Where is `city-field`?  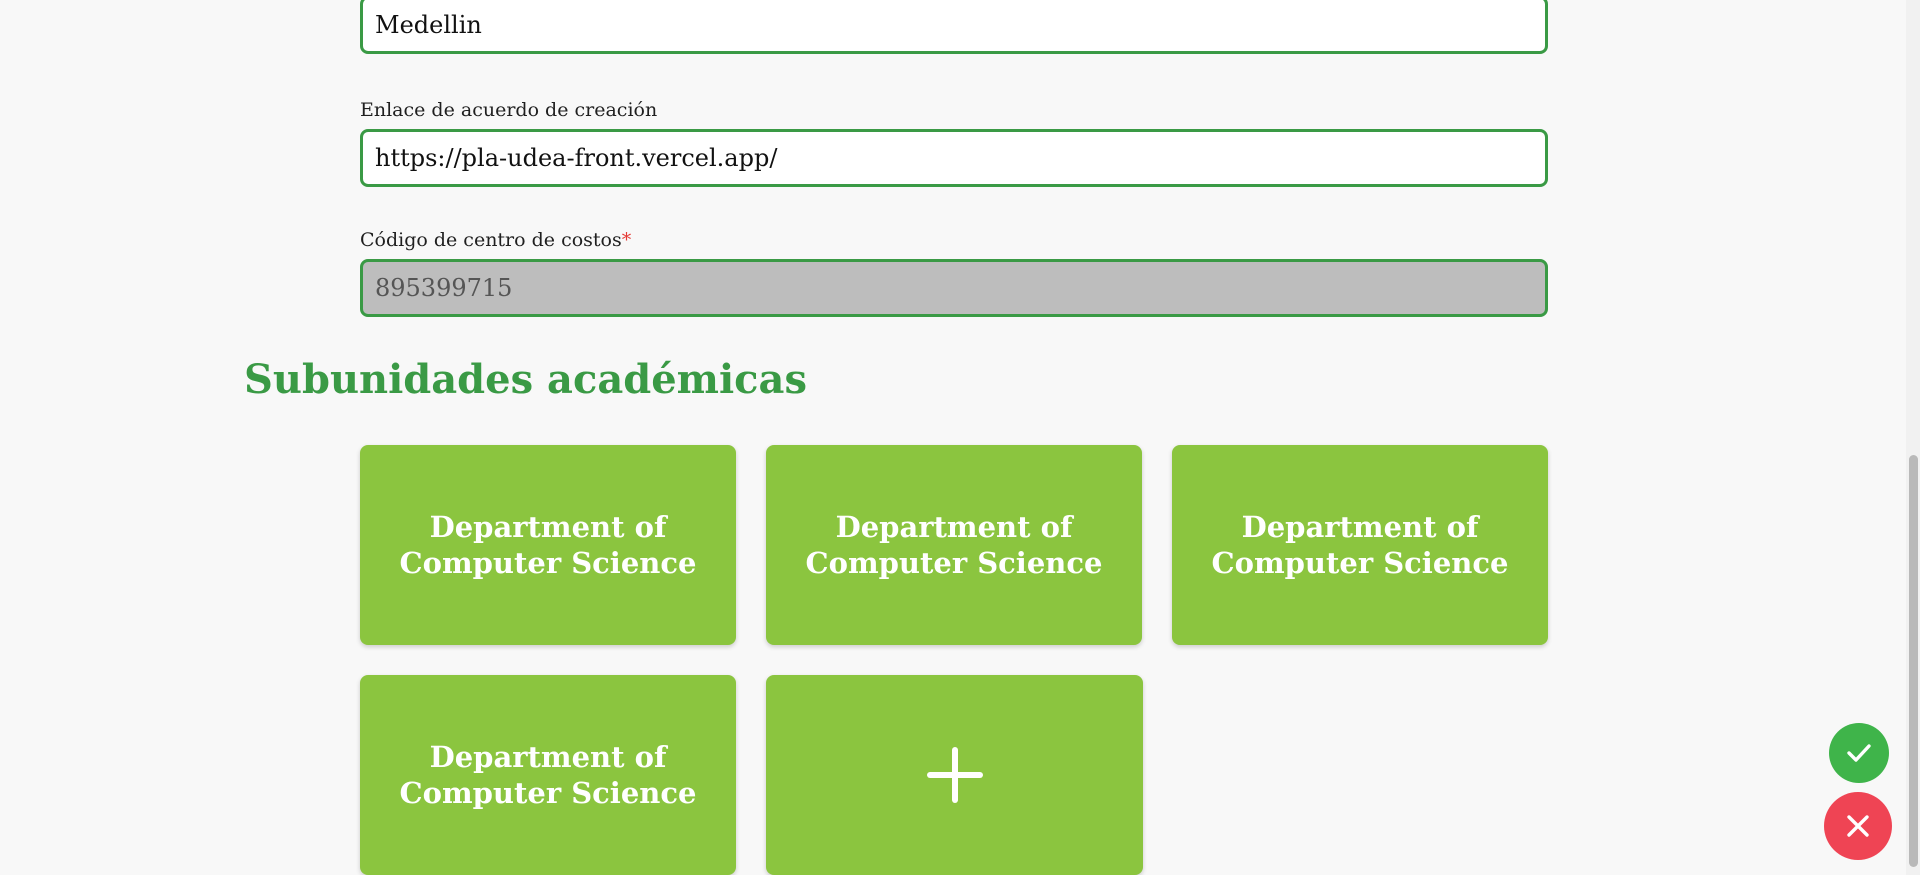 city-field is located at coordinates (954, 27).